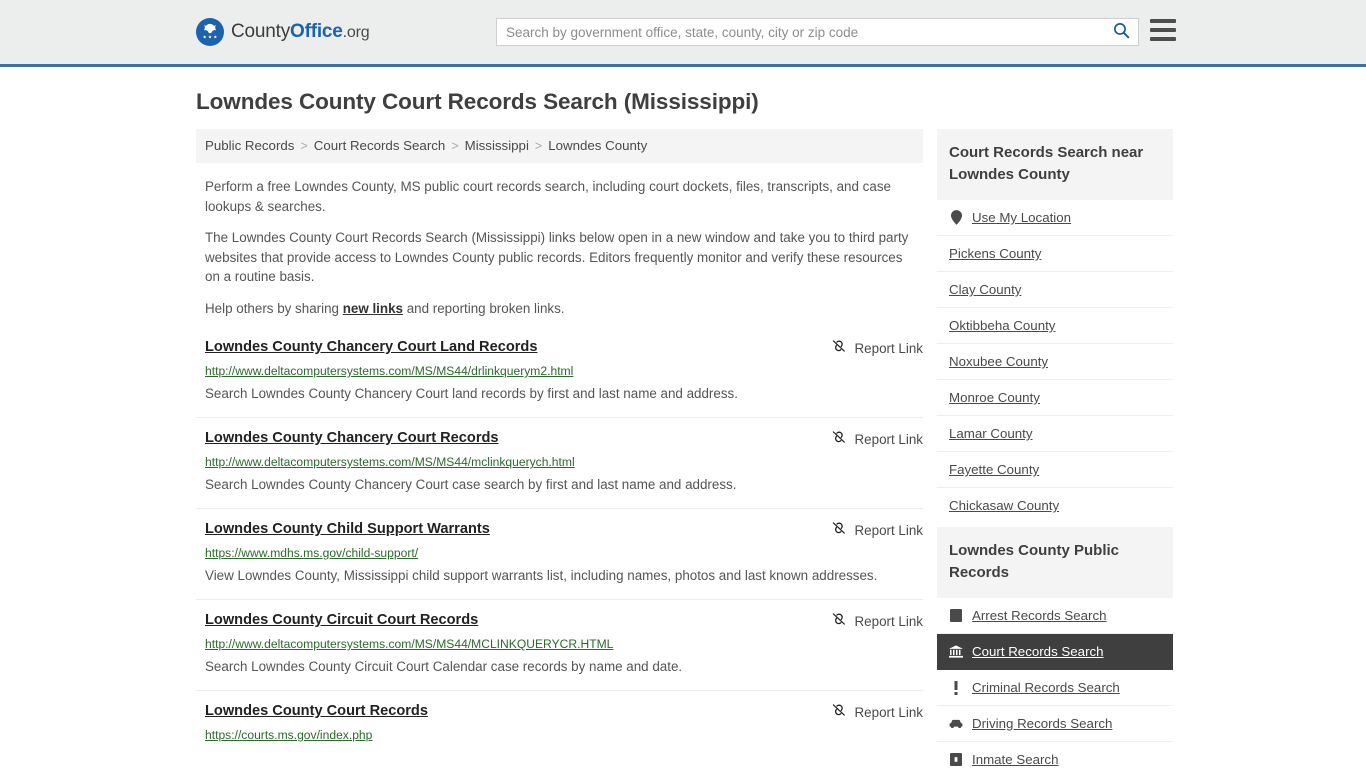  What do you see at coordinates (497, 146) in the screenshot?
I see `breadcrumb-item-mississippi: Mississippi` at bounding box center [497, 146].